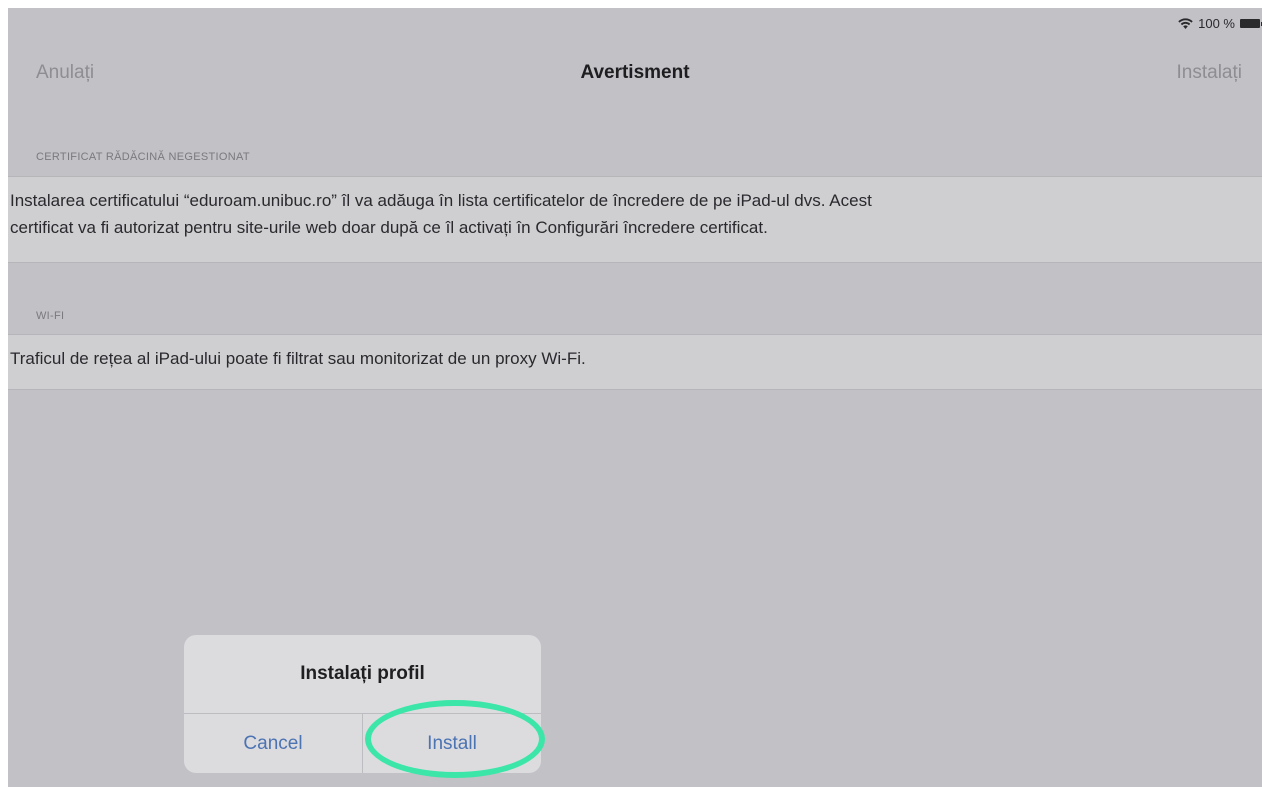  Describe the element at coordinates (1216, 23) in the screenshot. I see `battery-percentage: 100 %` at that location.